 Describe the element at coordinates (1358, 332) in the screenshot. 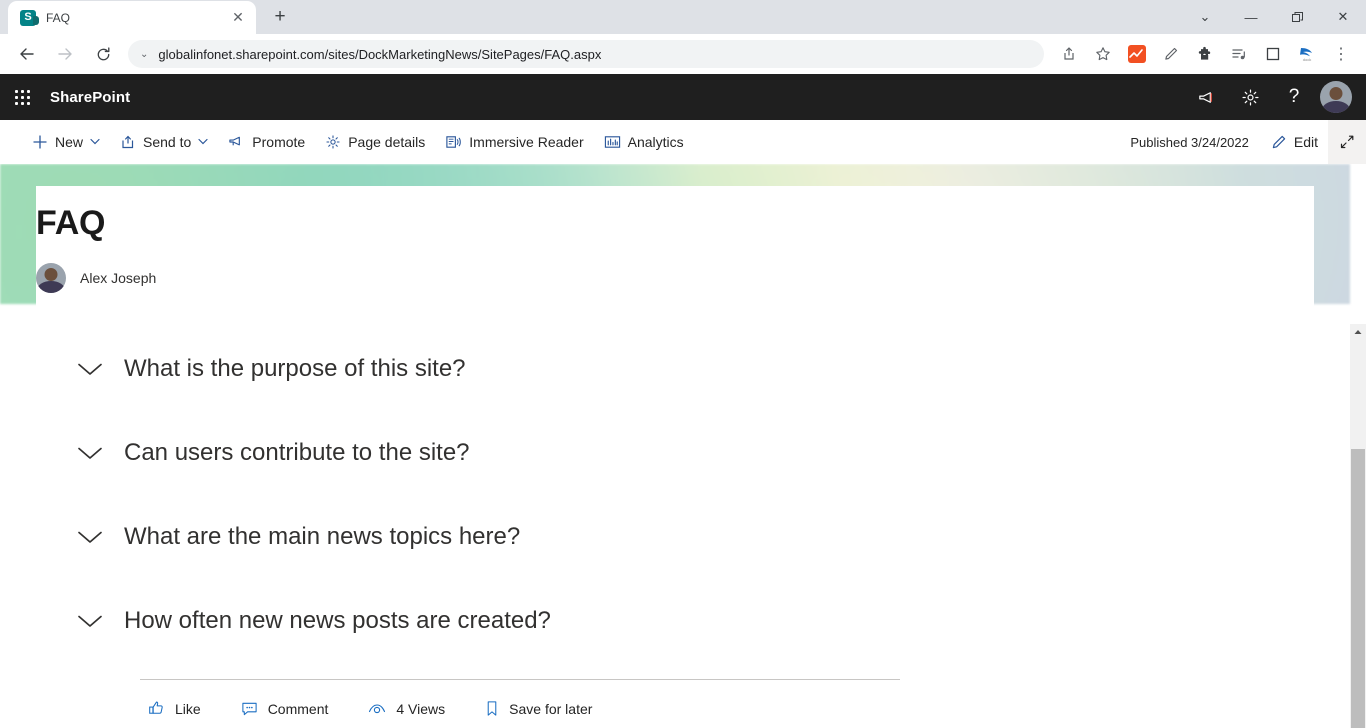

I see `scroll-up-arrow-icon` at that location.